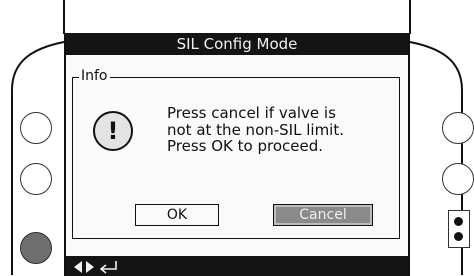 The height and width of the screenshot is (276, 474). Describe the element at coordinates (459, 229) in the screenshot. I see `two-position-selector` at that location.